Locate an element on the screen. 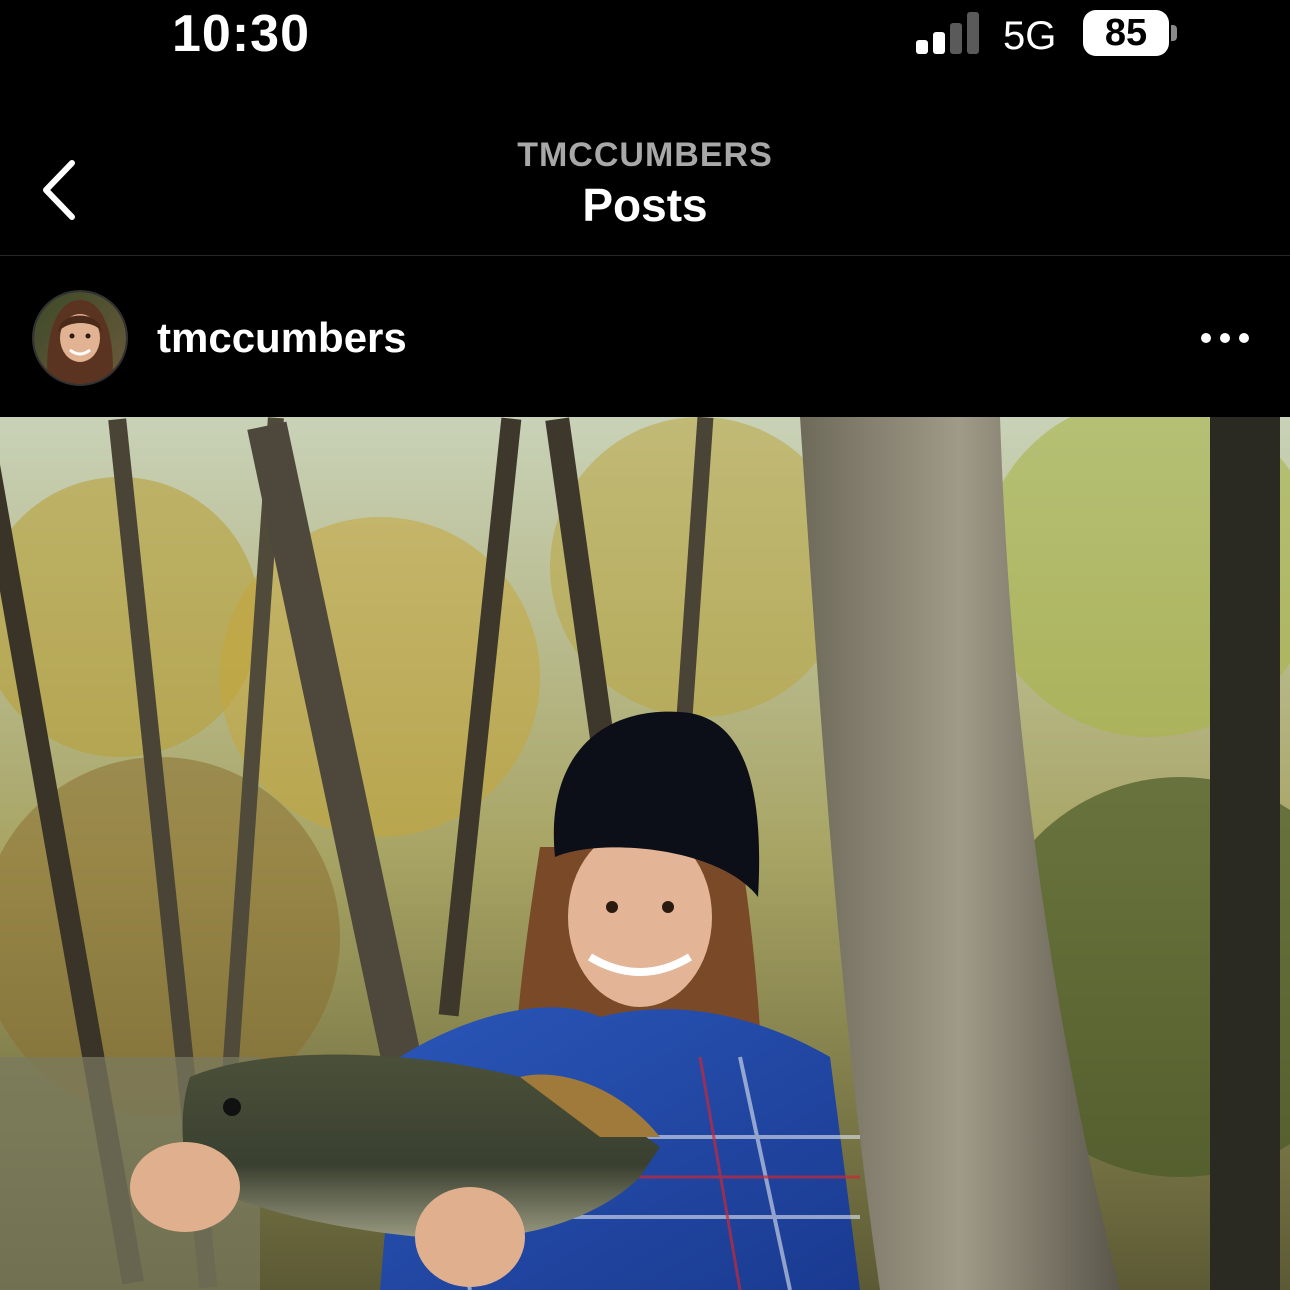  network-type: 5G is located at coordinates (1030, 36).